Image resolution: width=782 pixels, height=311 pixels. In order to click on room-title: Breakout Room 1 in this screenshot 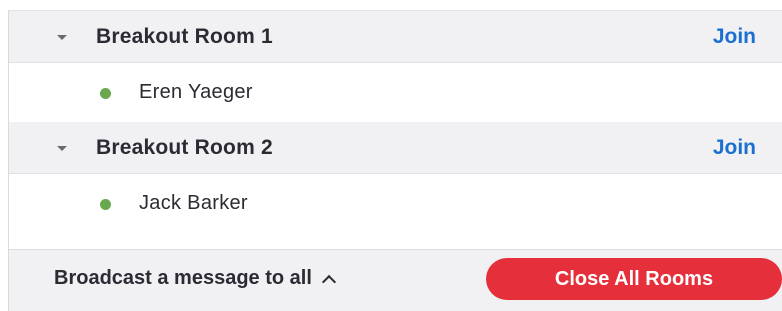, I will do `click(184, 36)`.